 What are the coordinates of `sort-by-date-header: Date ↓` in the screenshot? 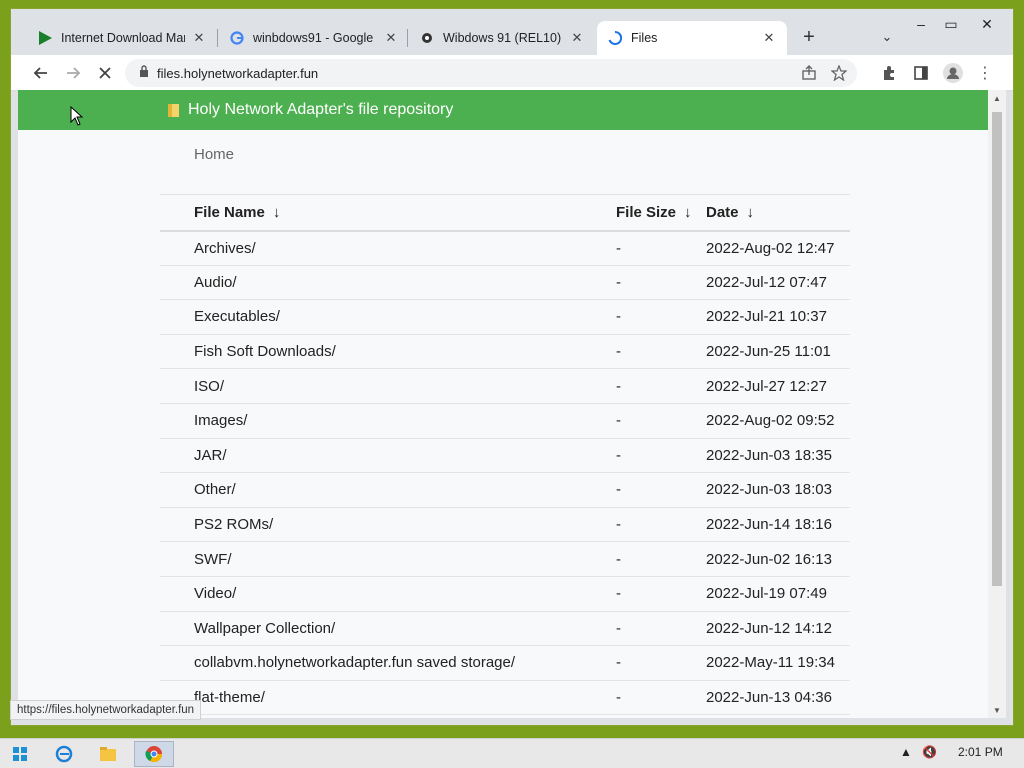 It's located at (778, 213).